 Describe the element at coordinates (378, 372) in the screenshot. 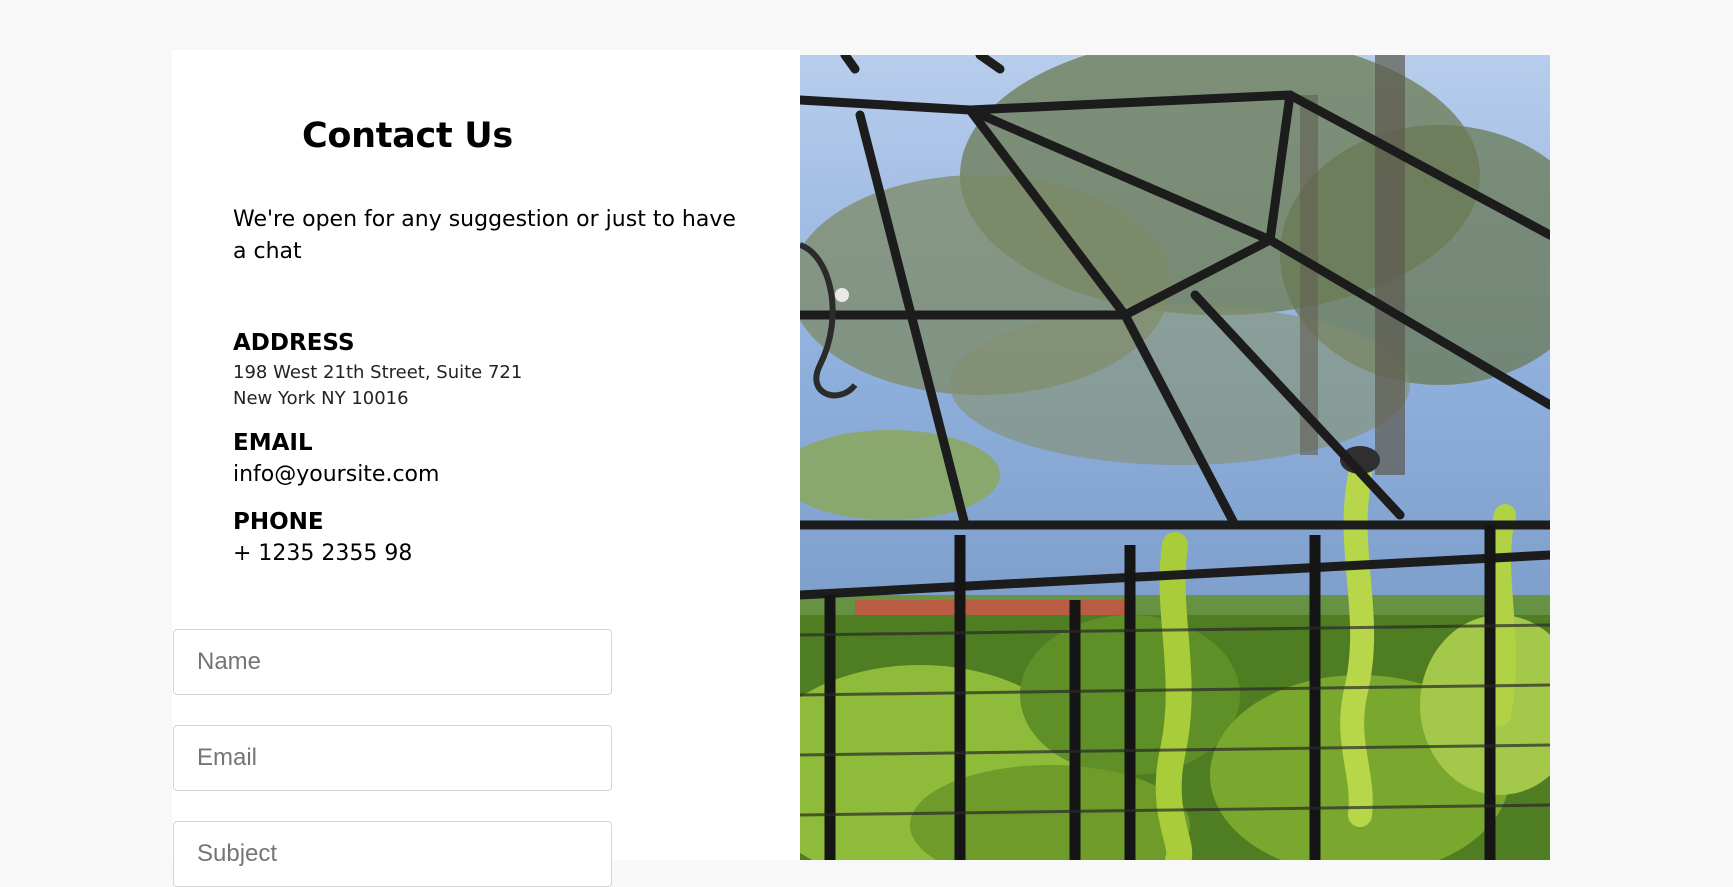

I see `address-line-1: 198 West 21th Street, Suite 721` at that location.